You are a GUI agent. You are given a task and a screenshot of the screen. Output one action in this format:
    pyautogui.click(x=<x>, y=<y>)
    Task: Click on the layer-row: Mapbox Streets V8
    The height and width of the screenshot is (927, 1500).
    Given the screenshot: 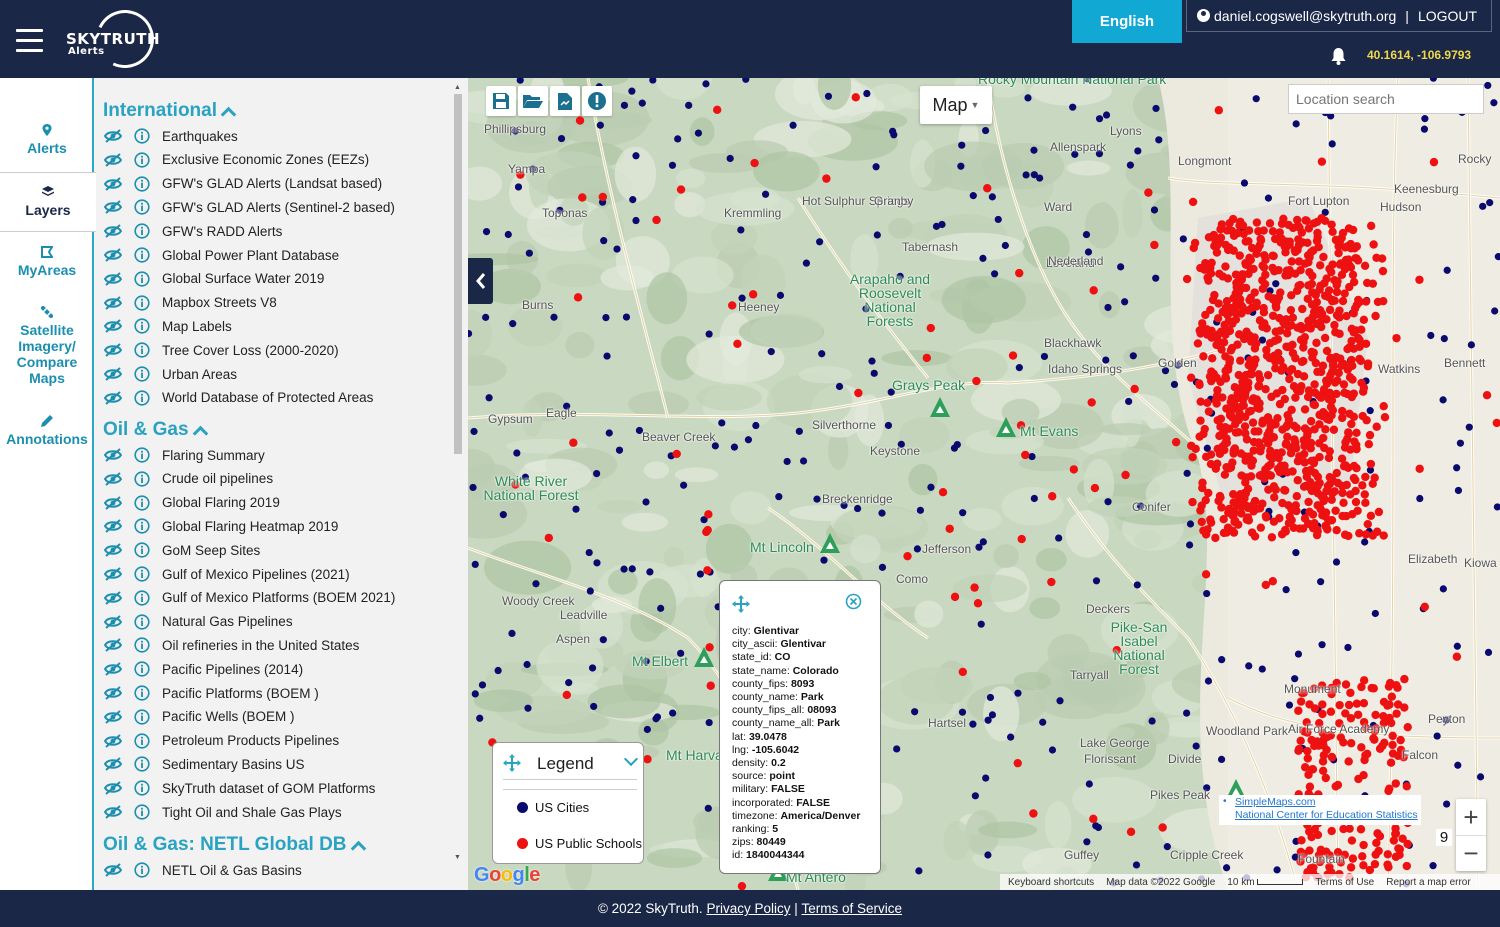 What is the action you would take?
    pyautogui.click(x=190, y=303)
    